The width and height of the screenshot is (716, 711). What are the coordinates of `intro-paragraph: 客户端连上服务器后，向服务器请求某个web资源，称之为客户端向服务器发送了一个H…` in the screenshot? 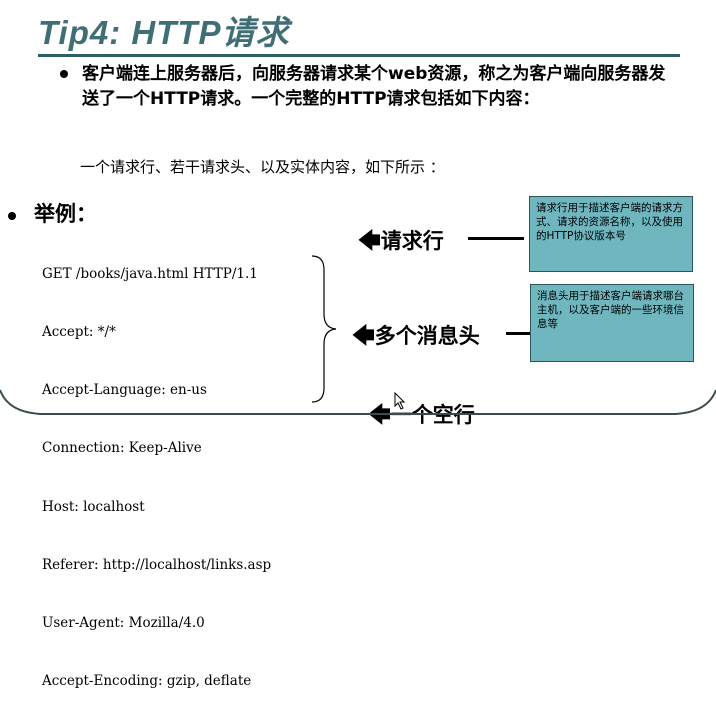 It's located at (374, 86).